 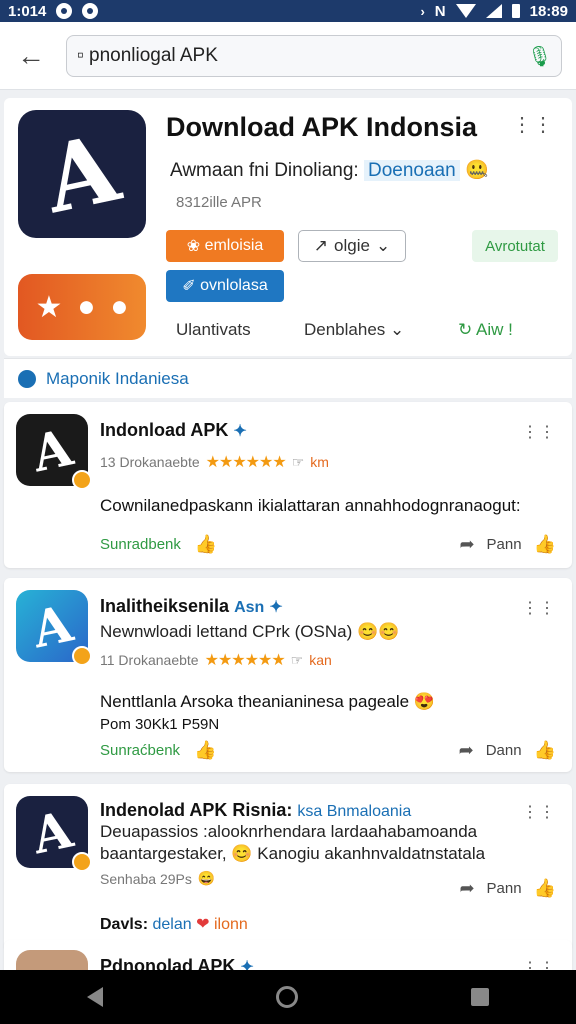 I want to click on post-title: Inalitheiksenila Asn ✦, so click(x=191, y=606).